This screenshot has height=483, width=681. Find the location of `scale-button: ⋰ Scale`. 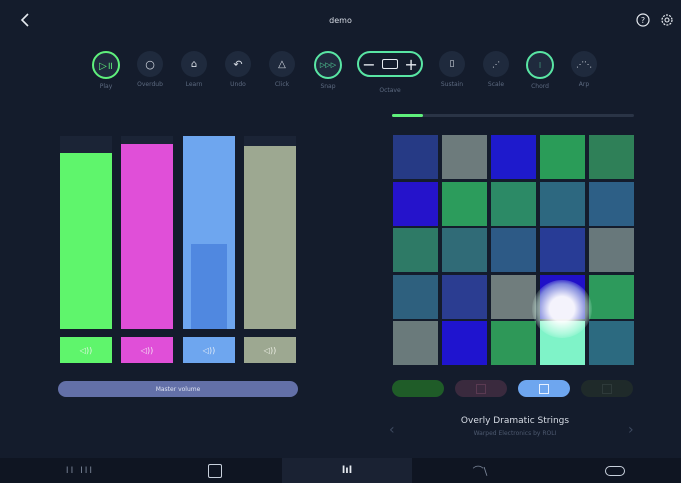

scale-button: ⋰ Scale is located at coordinates (496, 69).